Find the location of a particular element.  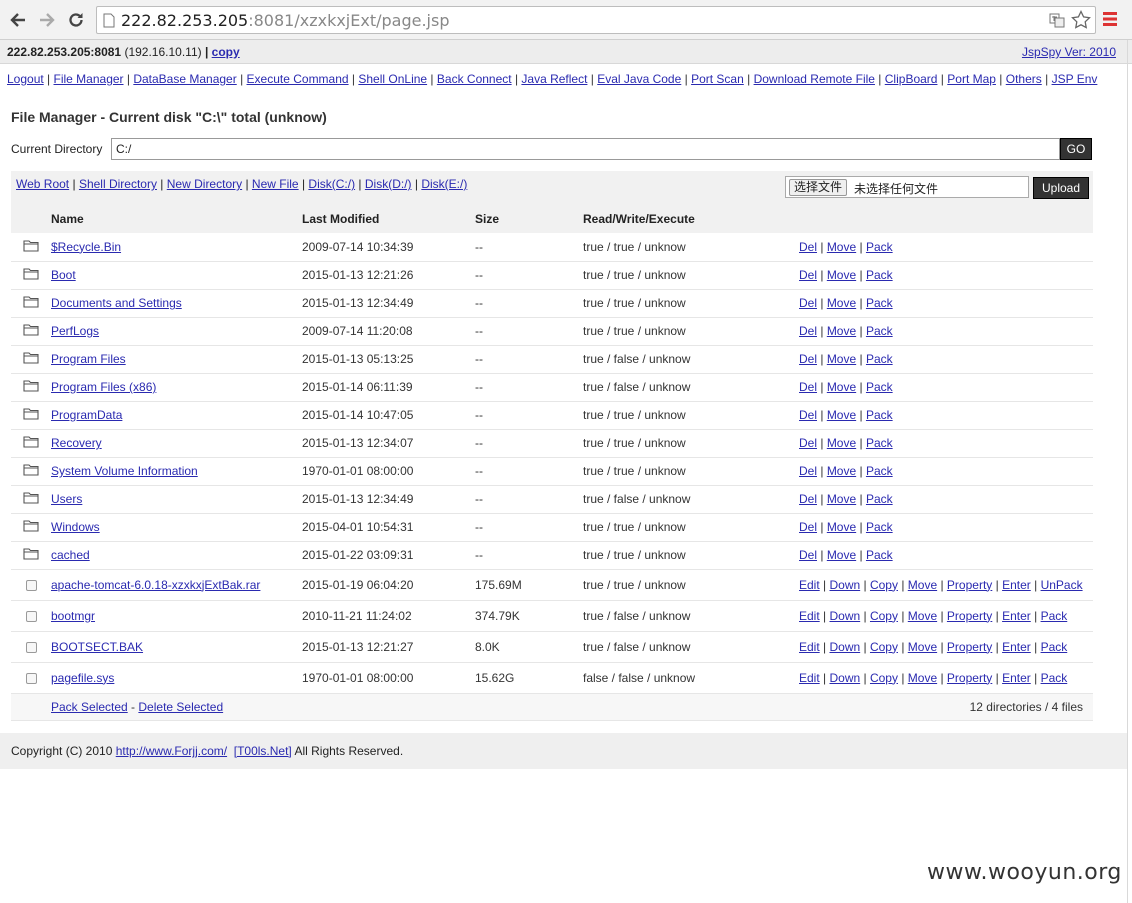

directory-link: Program Files is located at coordinates (88, 359).